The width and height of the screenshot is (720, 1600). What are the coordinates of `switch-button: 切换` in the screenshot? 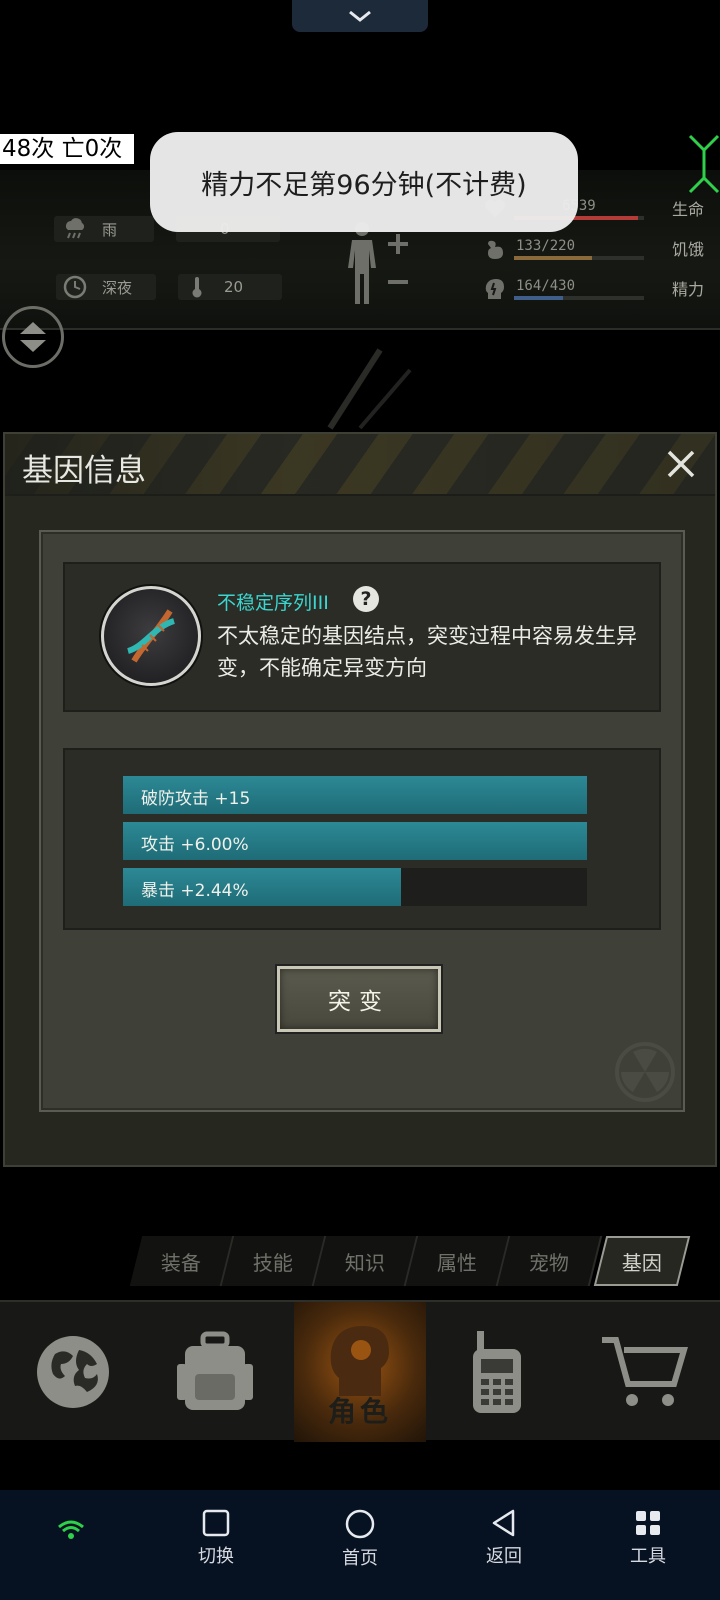 It's located at (216, 1538).